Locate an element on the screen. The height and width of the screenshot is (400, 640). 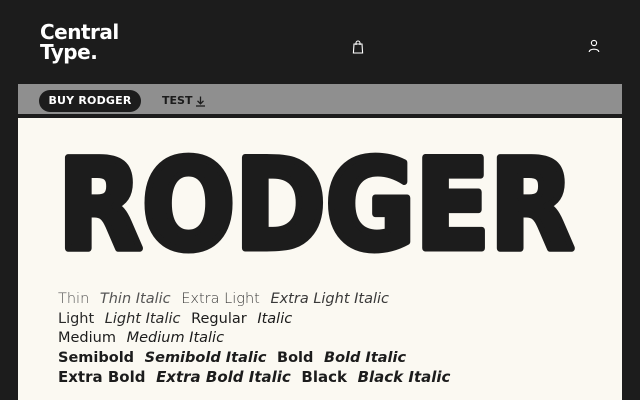
style-extra-bold-italic: Extra Bold Italic is located at coordinates (223, 377).